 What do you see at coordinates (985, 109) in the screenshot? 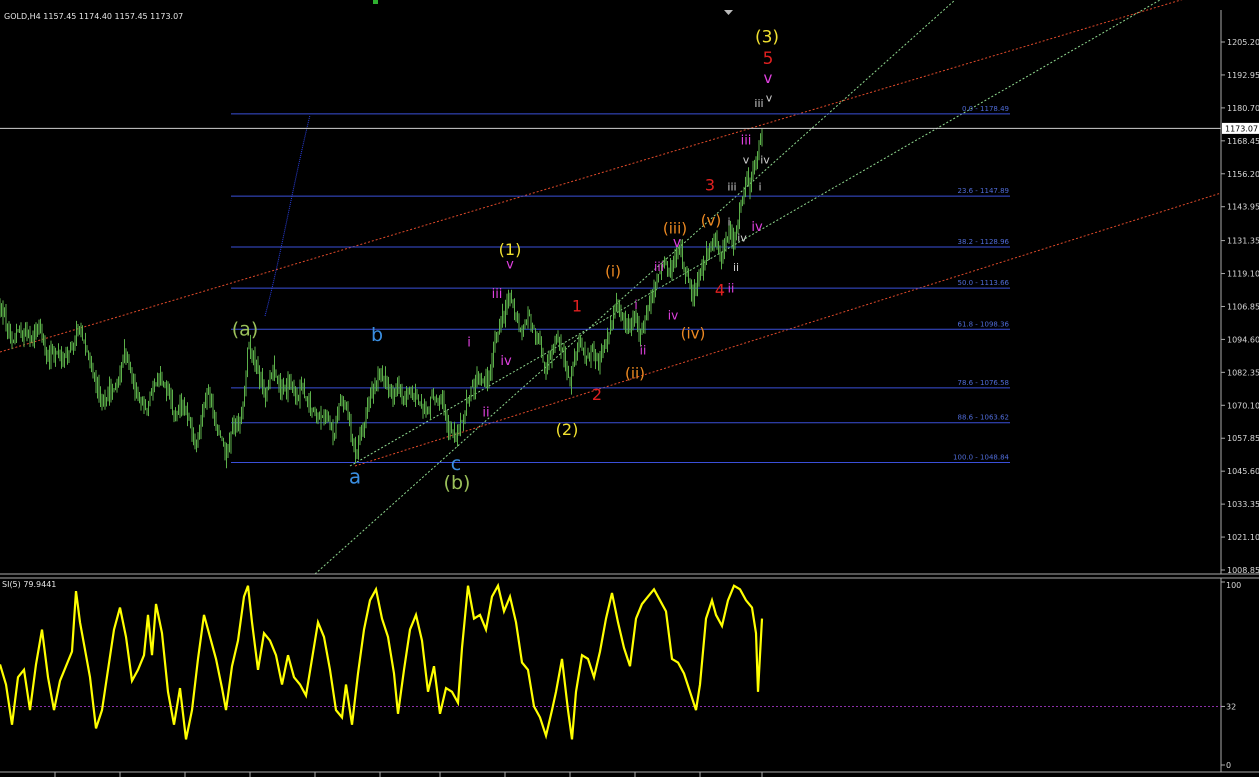
I see `fib-level-label: 0.0 - 1178.49` at bounding box center [985, 109].